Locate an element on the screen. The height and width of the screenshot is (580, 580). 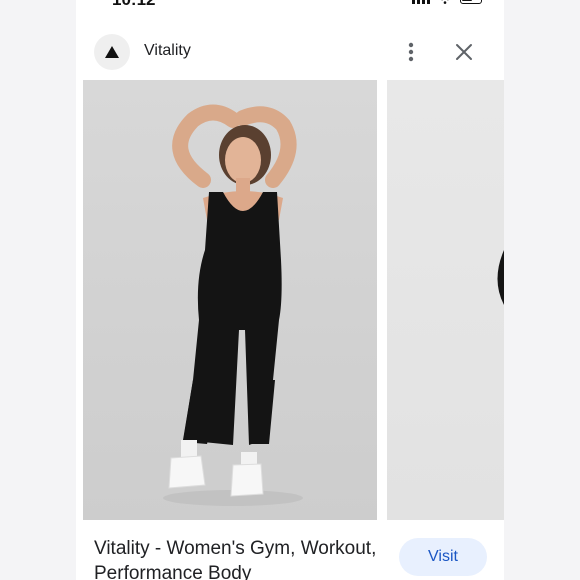
site-logo is located at coordinates (112, 52).